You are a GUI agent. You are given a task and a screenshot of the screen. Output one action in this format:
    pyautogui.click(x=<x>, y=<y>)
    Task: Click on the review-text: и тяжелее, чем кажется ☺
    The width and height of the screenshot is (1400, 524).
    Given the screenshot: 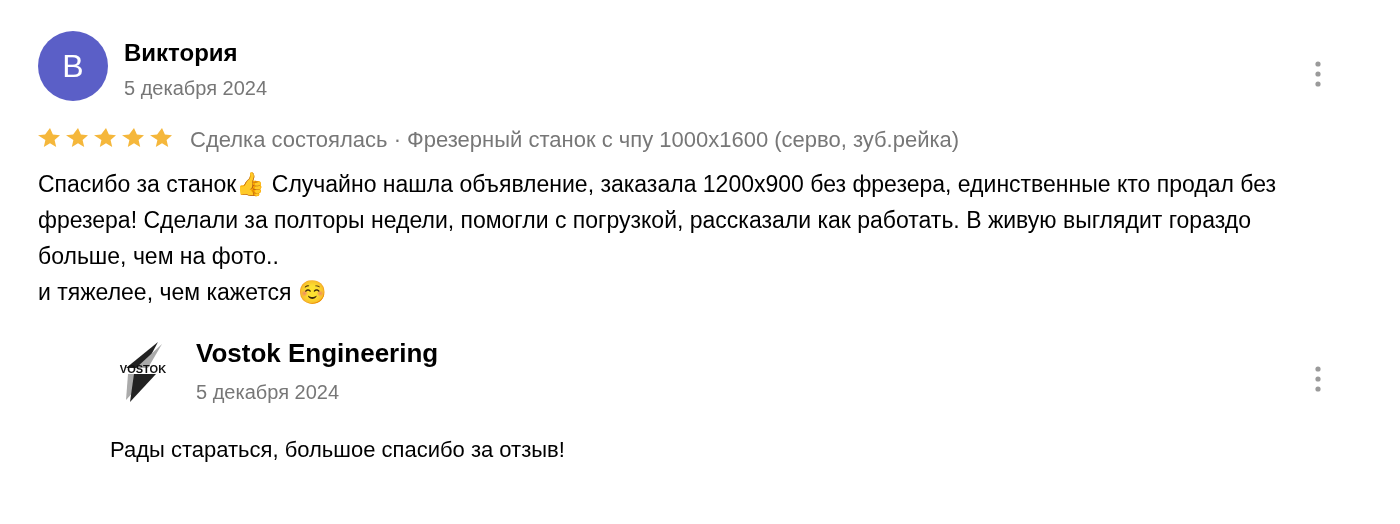 What is the action you would take?
    pyautogui.click(x=183, y=292)
    